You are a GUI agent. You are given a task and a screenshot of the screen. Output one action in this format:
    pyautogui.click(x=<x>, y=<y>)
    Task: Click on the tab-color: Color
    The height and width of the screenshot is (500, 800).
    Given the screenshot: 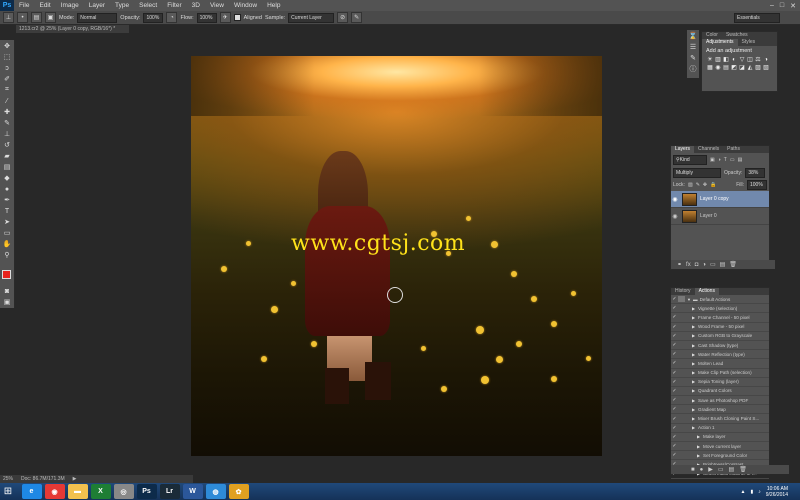 What is the action you would take?
    pyautogui.click(x=712, y=35)
    